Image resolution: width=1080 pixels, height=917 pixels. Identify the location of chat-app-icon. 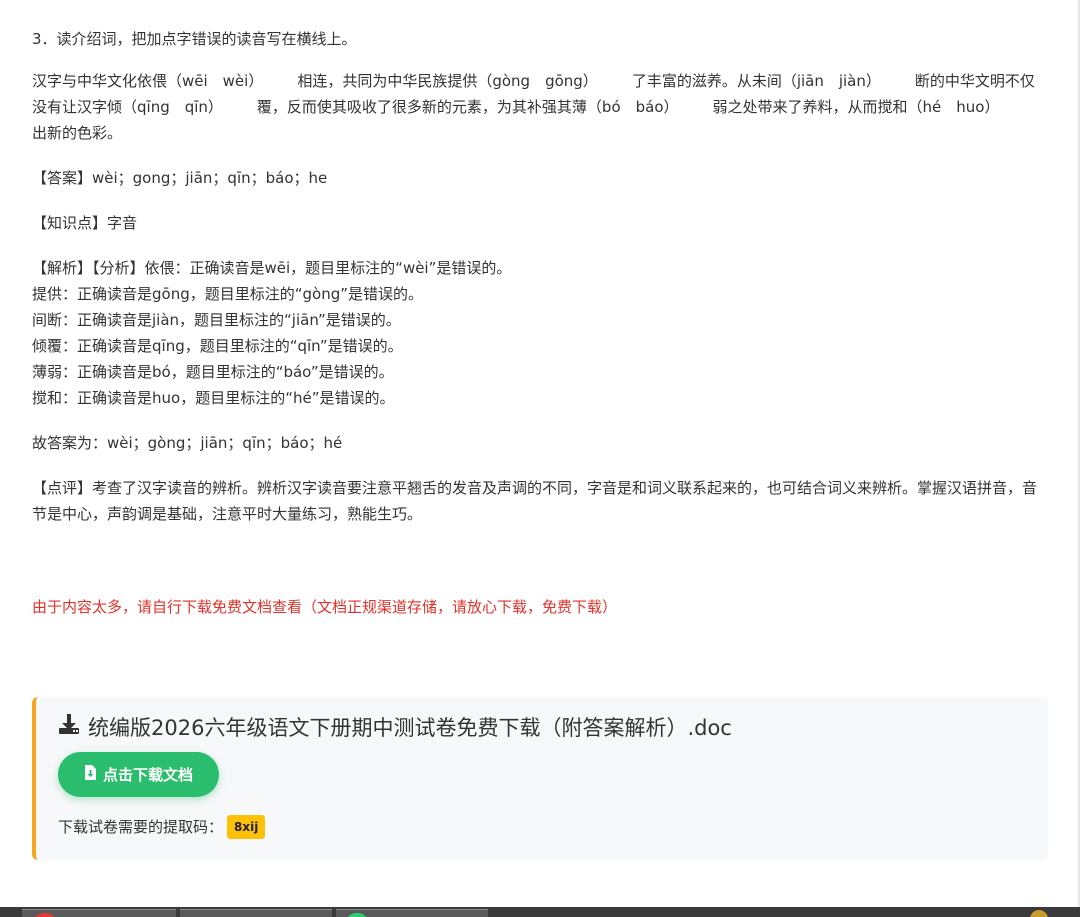
(357, 915).